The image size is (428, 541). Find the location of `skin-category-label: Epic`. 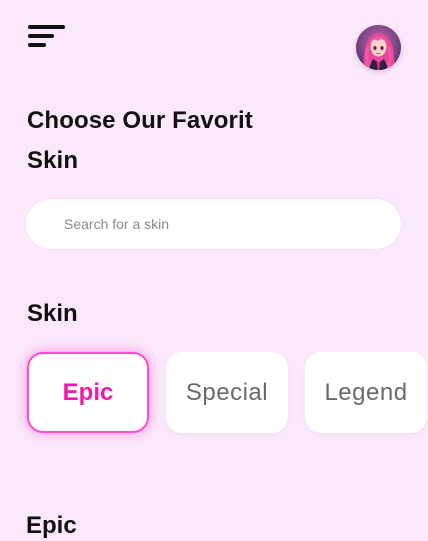

skin-category-label: Epic is located at coordinates (88, 392).